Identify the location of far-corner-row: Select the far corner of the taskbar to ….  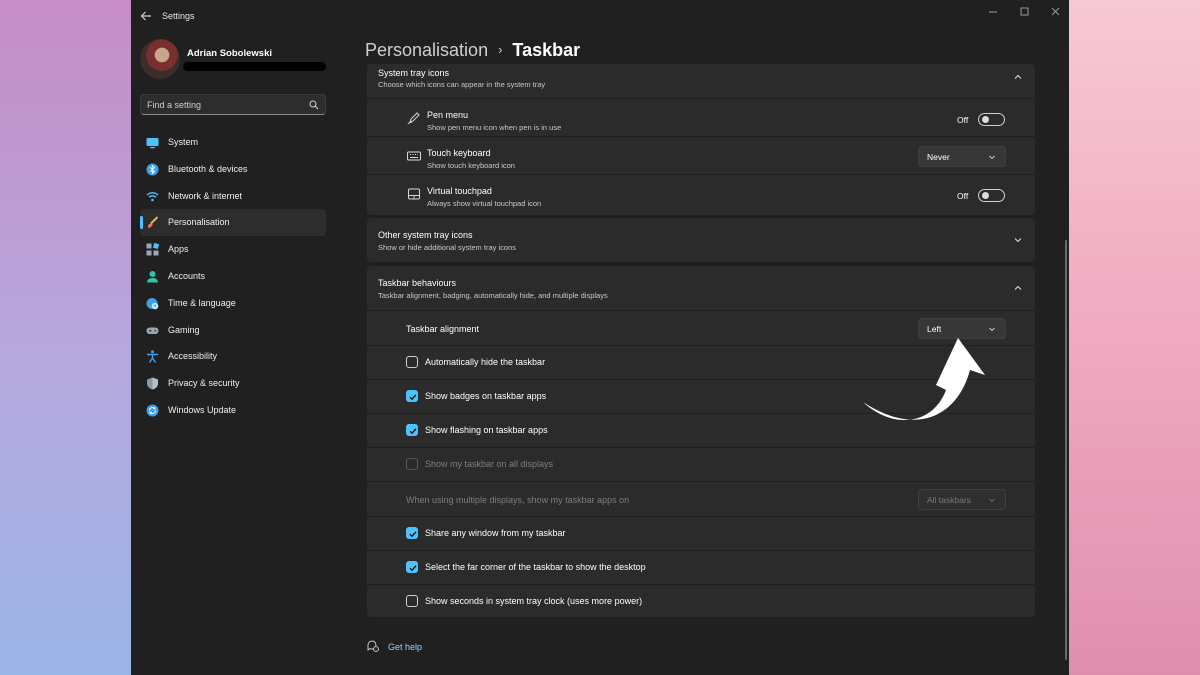
(701, 567).